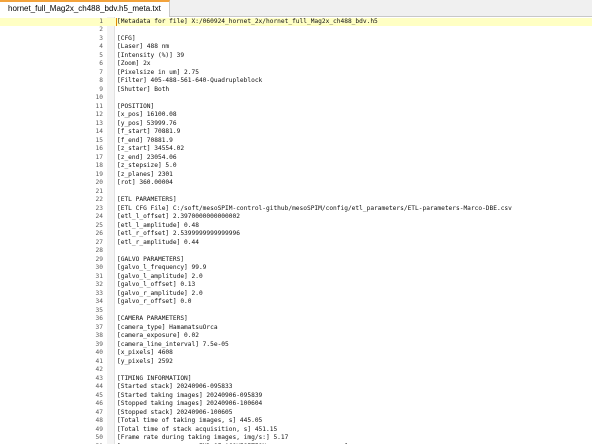 Image resolution: width=592 pixels, height=444 pixels. What do you see at coordinates (145, 182) in the screenshot?
I see `line-text: [rot] 360.00004` at bounding box center [145, 182].